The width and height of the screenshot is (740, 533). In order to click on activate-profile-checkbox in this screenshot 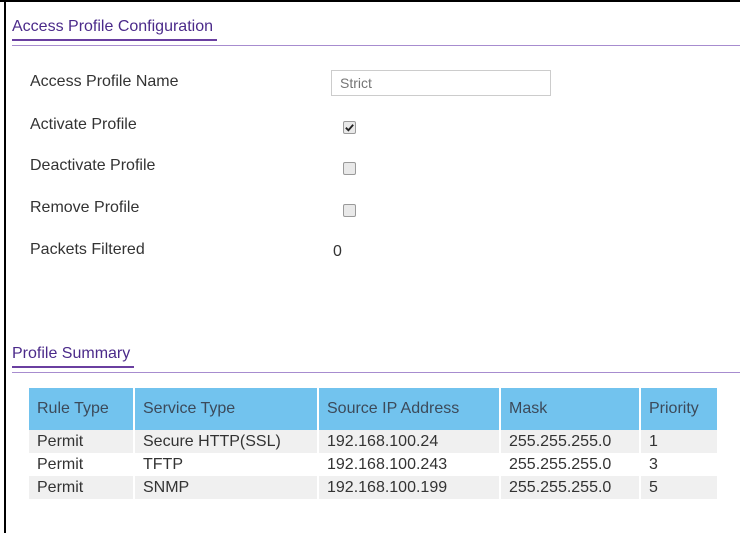, I will do `click(349, 127)`.